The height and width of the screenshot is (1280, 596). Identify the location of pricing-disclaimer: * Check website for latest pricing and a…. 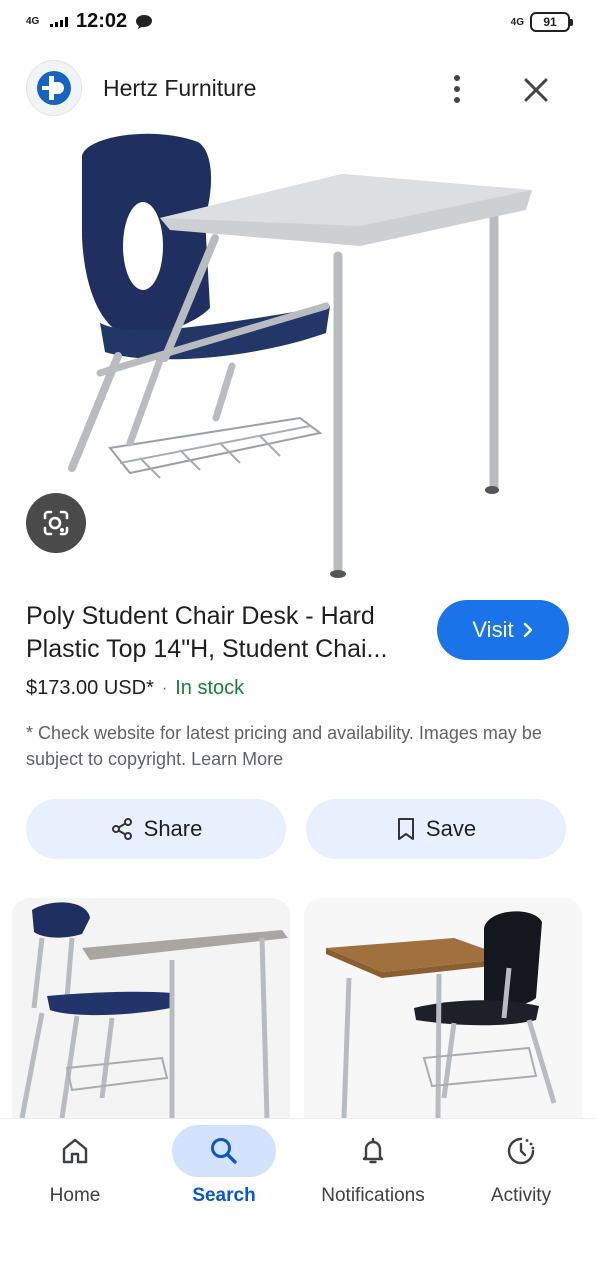
(296, 746).